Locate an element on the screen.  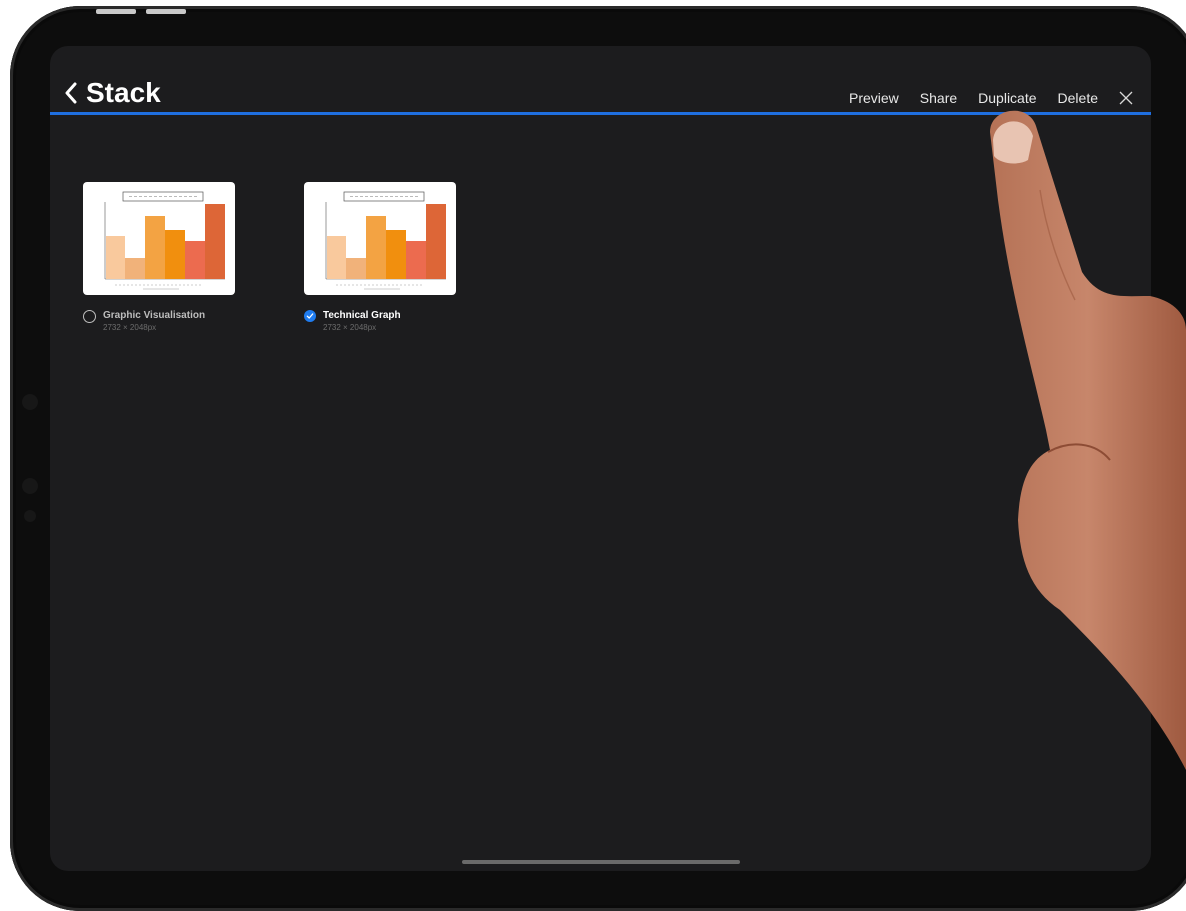
close-button is located at coordinates (1126, 98).